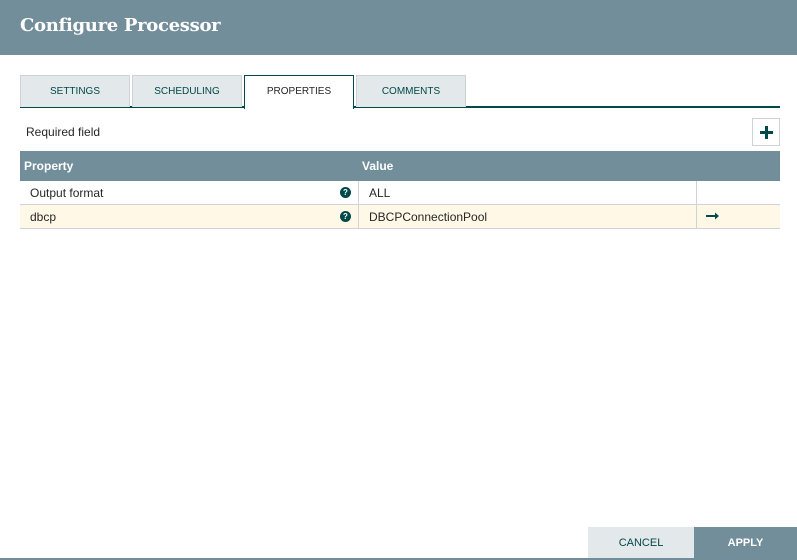 The height and width of the screenshot is (560, 797). I want to click on property-value: DBCPConnectionPool, so click(428, 217).